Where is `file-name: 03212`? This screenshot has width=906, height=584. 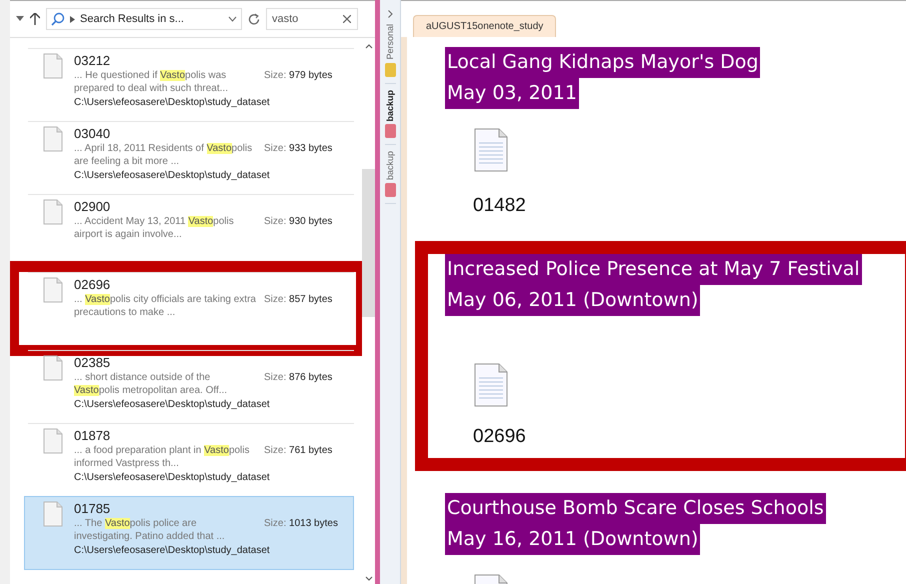
file-name: 03212 is located at coordinates (93, 61).